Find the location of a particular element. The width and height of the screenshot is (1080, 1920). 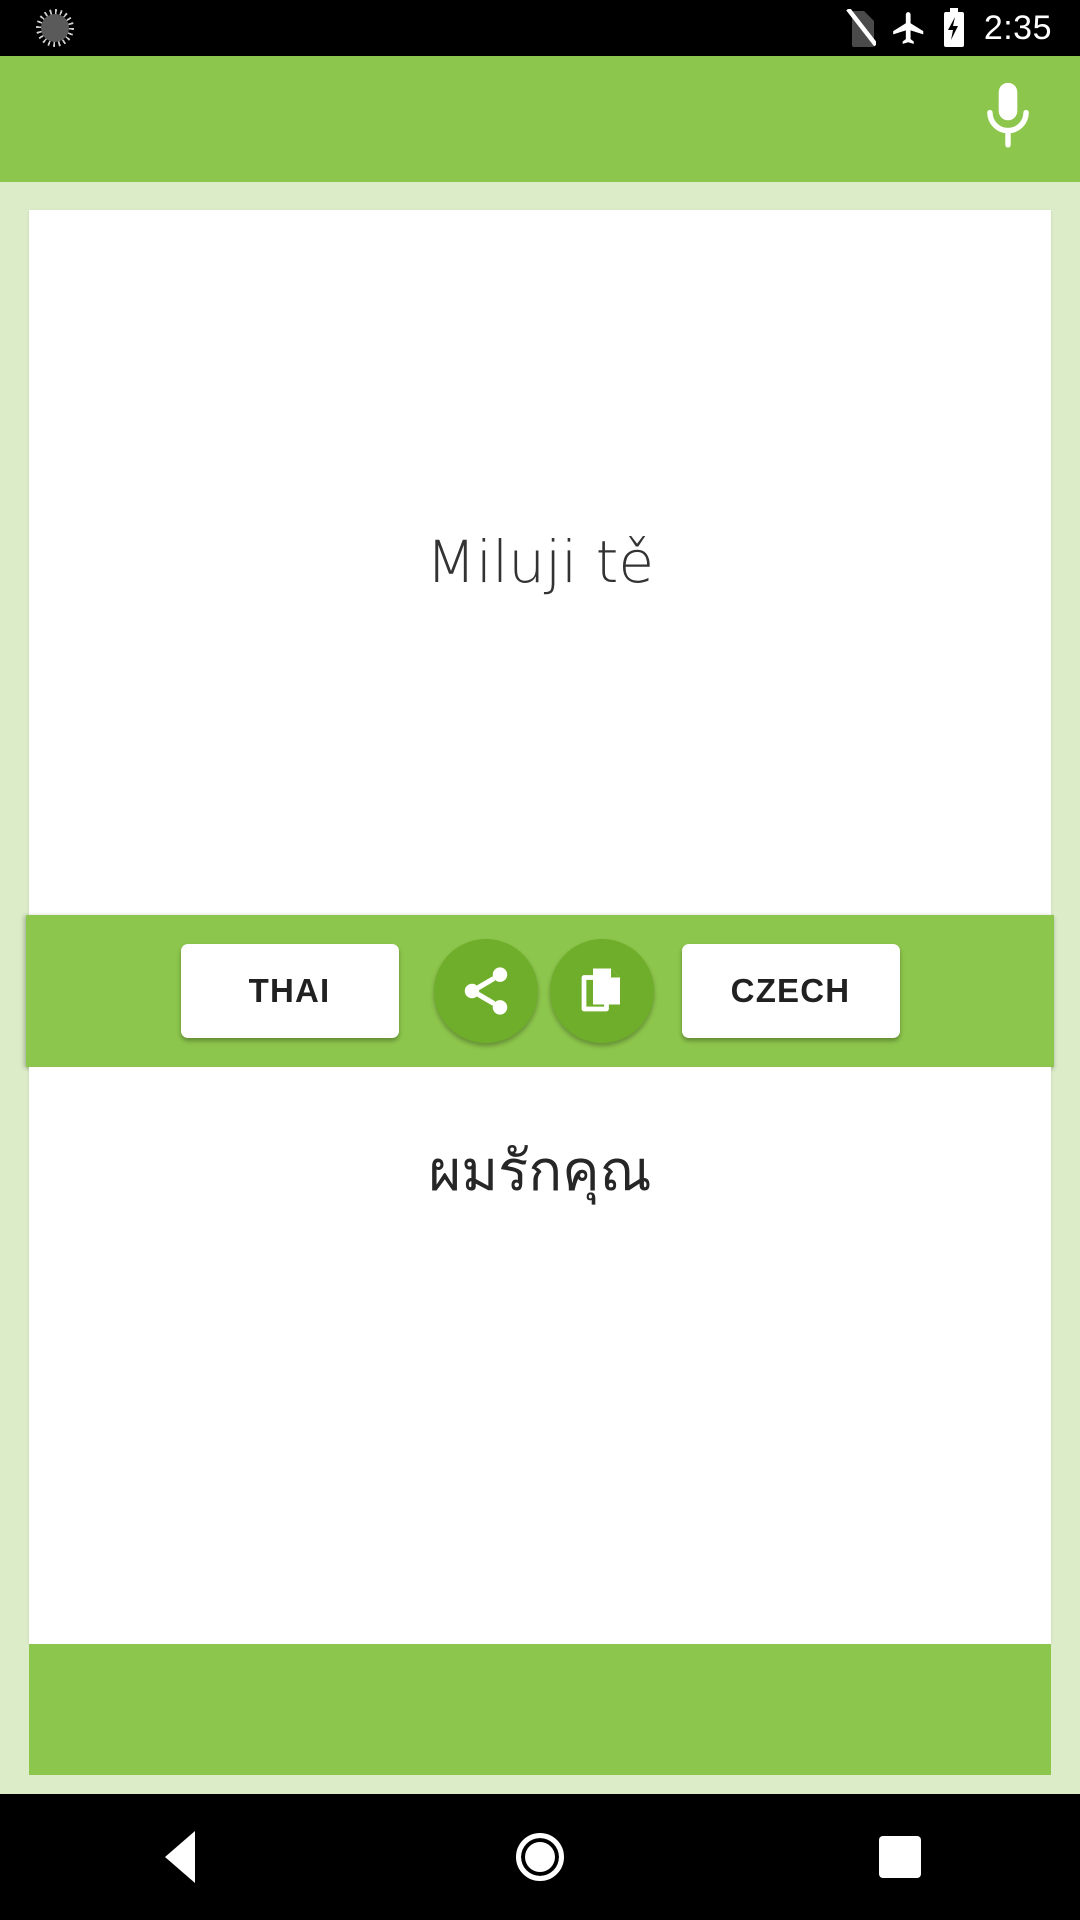

share-button is located at coordinates (485, 991).